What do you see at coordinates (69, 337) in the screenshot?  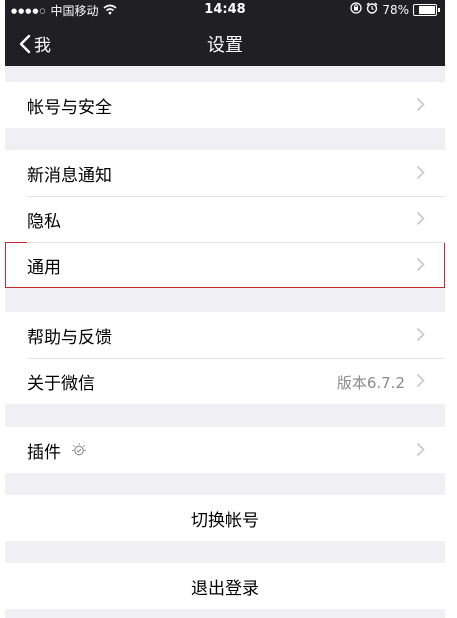 I see `help-feedback-label: 帮助与反馈` at bounding box center [69, 337].